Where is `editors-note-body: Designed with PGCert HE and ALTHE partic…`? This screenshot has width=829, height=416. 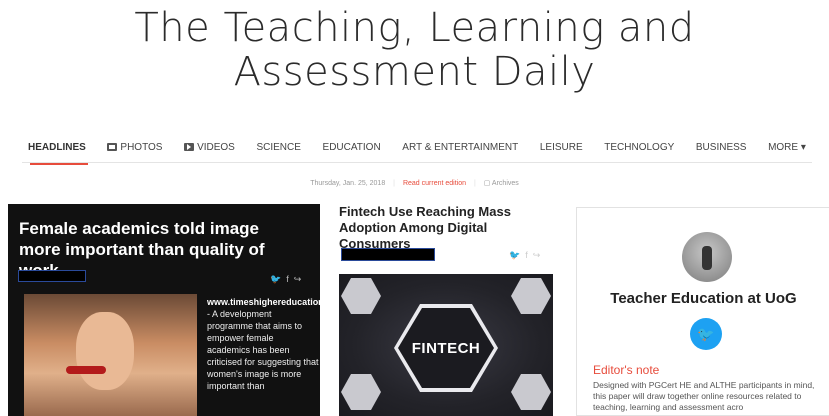 editors-note-body: Designed with PGCert HE and ALTHE partic… is located at coordinates (704, 396).